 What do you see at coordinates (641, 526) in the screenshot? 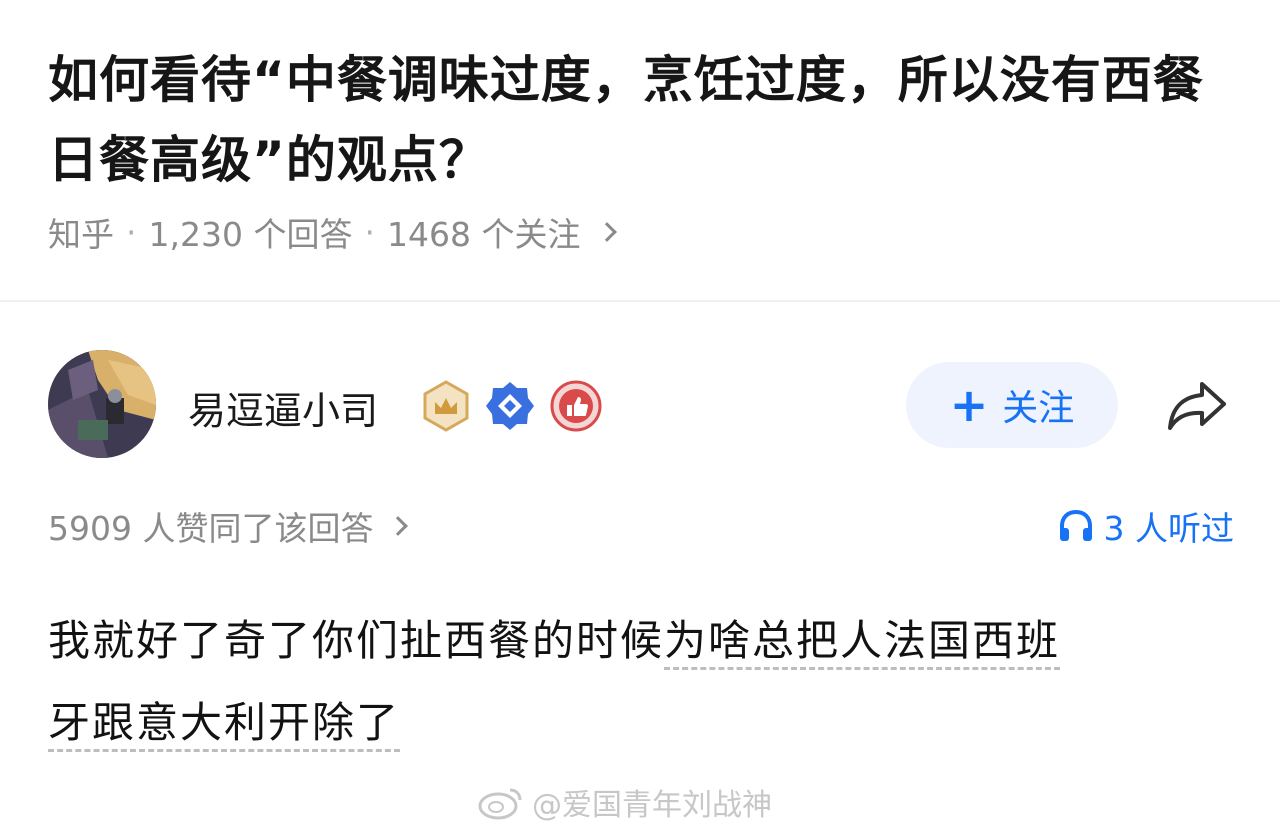
I see `vote-row: 5909 人赞同了该回答 3 人听过` at bounding box center [641, 526].